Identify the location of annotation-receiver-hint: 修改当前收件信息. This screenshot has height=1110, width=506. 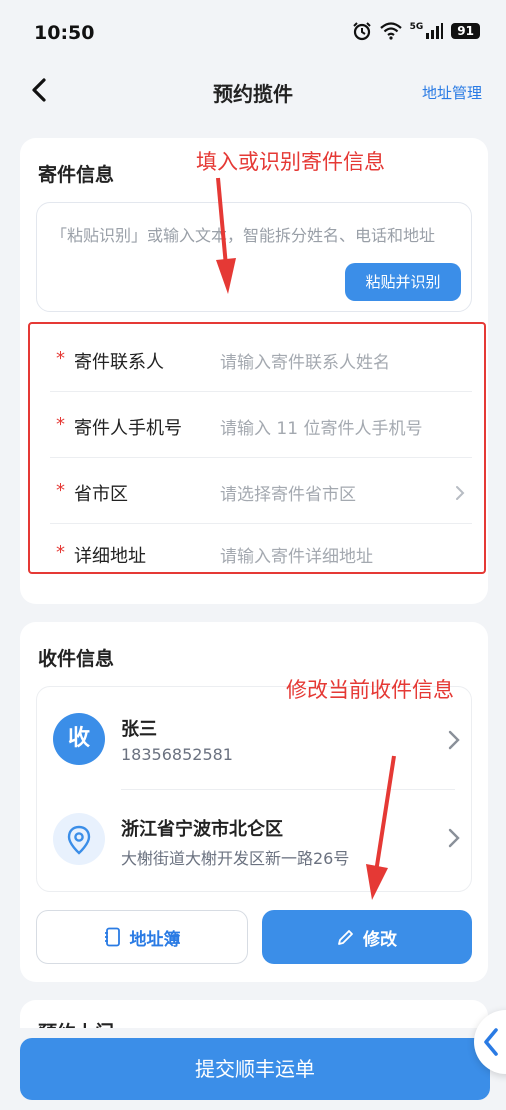
(370, 690).